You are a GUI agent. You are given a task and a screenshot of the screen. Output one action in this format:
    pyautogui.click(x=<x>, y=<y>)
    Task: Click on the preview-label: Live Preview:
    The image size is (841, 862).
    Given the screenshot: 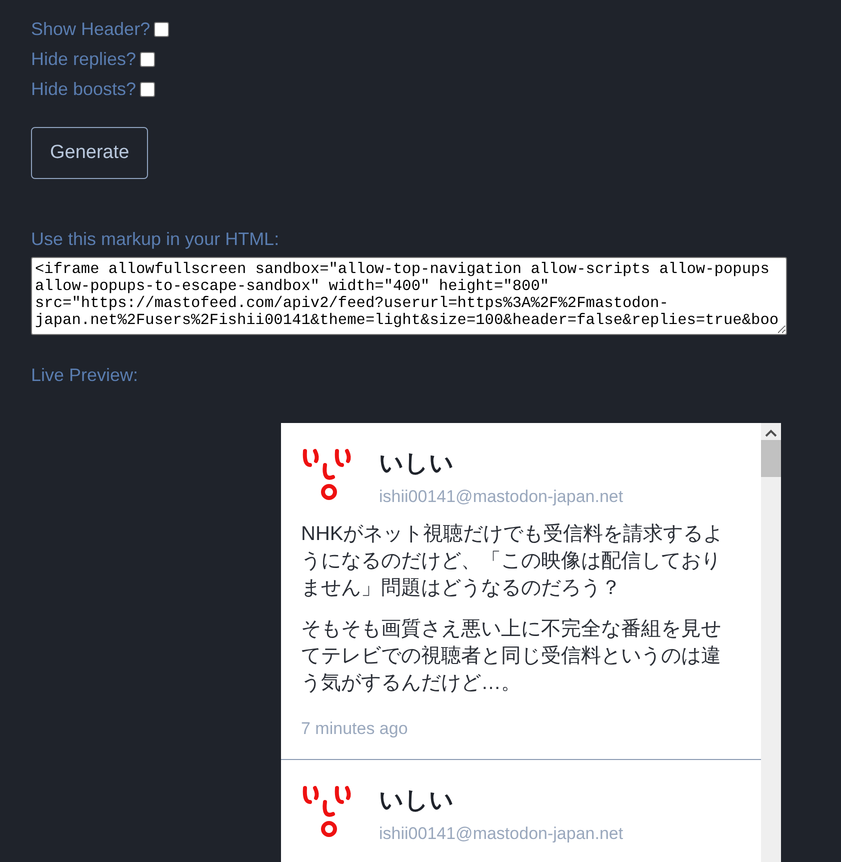 What is the action you would take?
    pyautogui.click(x=85, y=375)
    